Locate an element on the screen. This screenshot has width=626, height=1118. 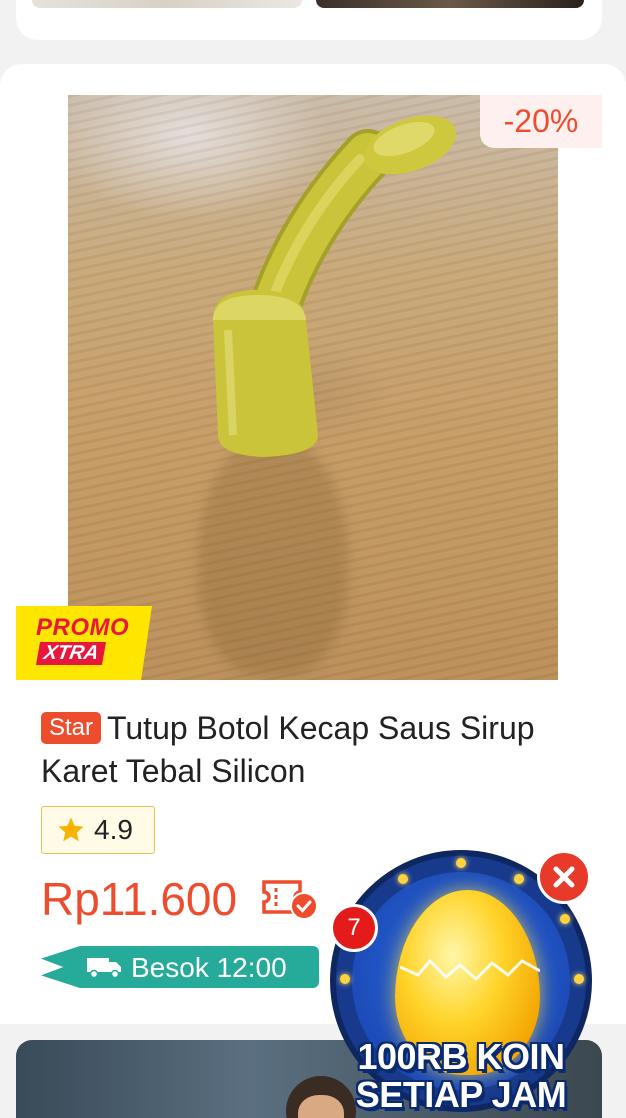
reward-line2: SETIAP JAM is located at coordinates (461, 1094).